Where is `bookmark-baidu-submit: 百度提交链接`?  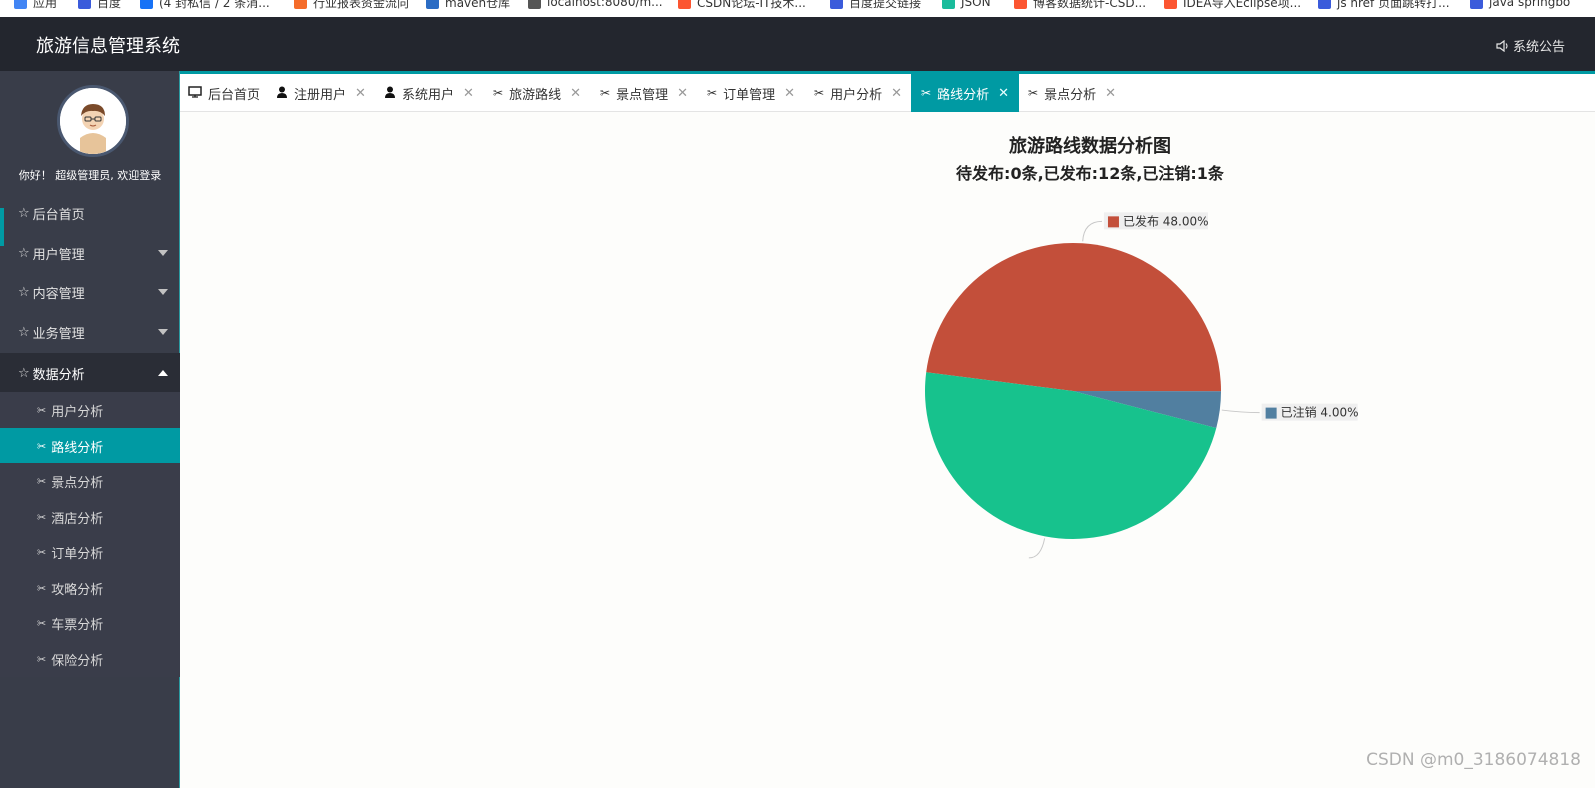 bookmark-baidu-submit: 百度提交链接 is located at coordinates (875, 5).